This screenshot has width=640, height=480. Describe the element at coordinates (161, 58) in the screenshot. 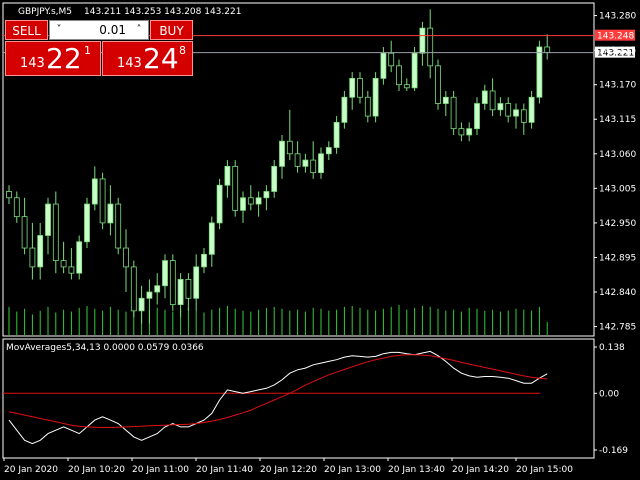

I see `buy-price-pips: 24` at that location.